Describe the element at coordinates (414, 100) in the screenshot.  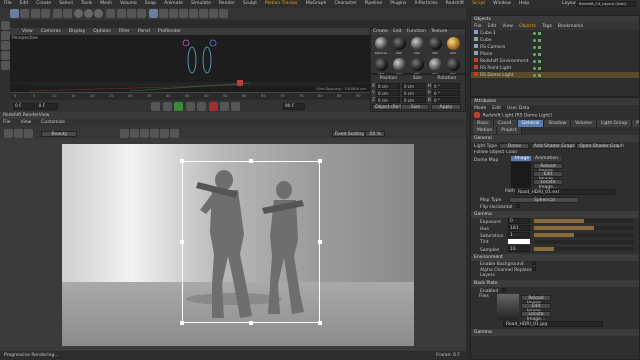
I see `coord-size-field: 0 cm` at that location.